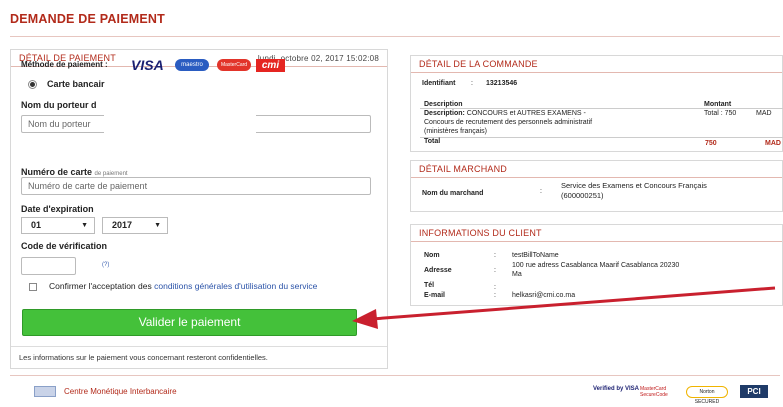 Image resolution: width=783 pixels, height=407 pixels. I want to click on cvv-help-link: (?), so click(105, 265).